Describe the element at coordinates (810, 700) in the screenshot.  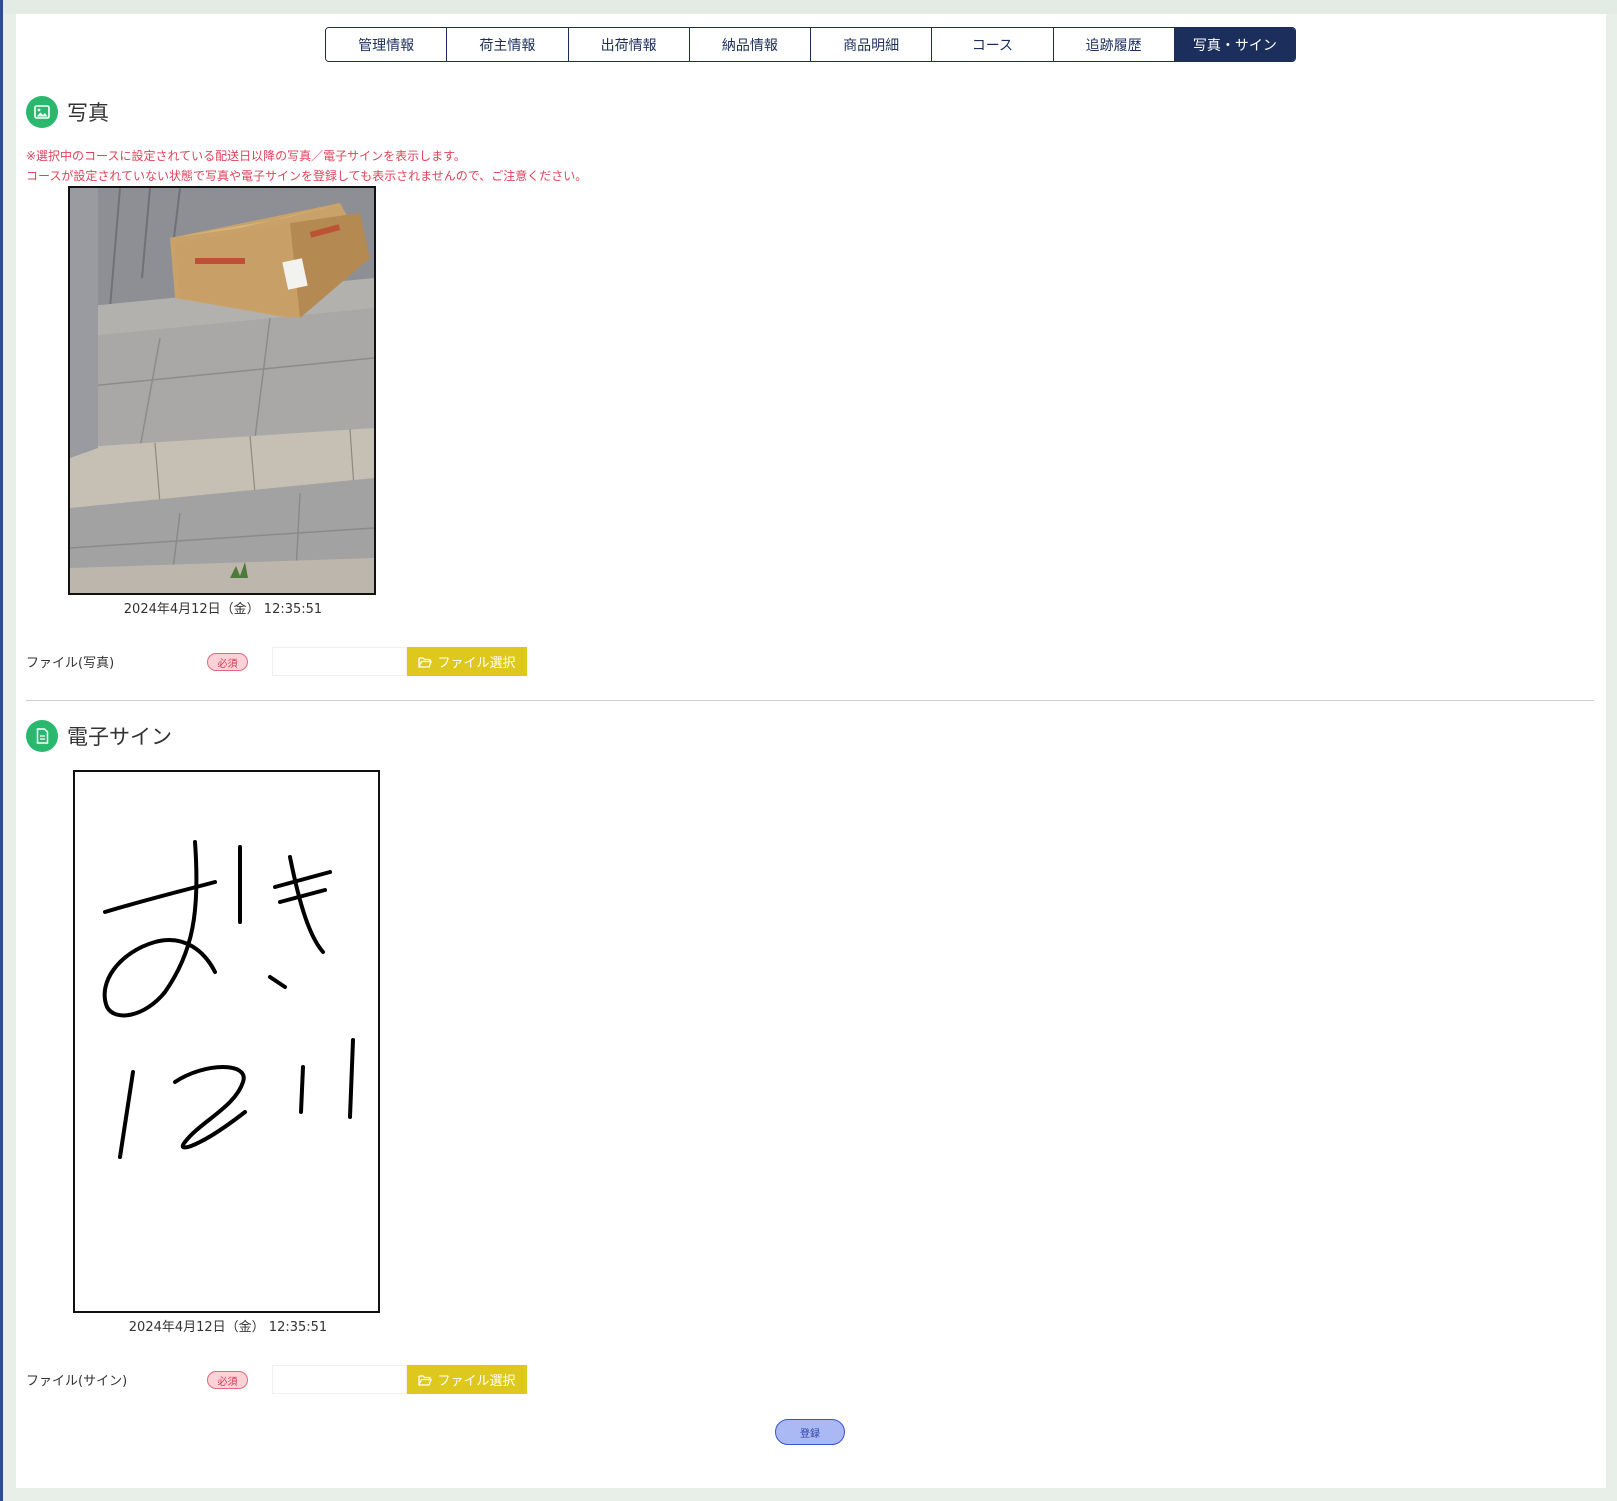
I see `section-divider` at that location.